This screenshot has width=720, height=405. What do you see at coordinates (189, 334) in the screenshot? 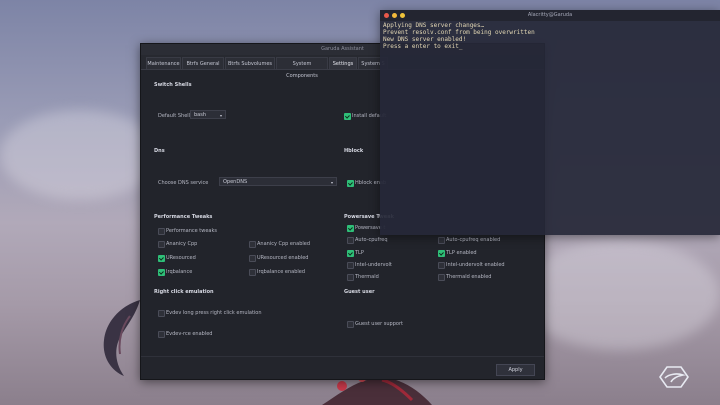
I see `evdev-rce-enabled-label: Evdev-rce enabled` at bounding box center [189, 334].